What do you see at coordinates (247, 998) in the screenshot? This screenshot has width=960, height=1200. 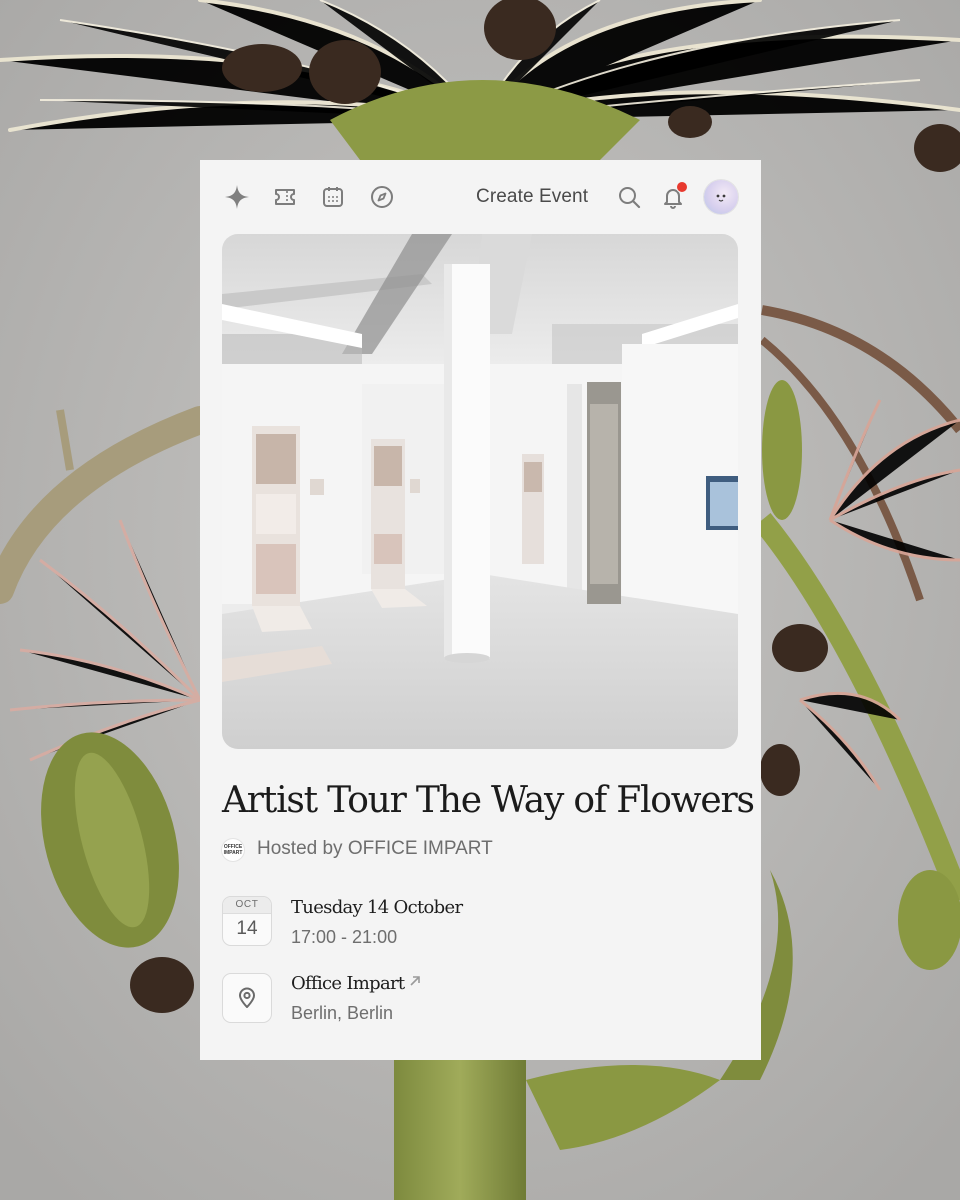 I see `location-pin-icon` at bounding box center [247, 998].